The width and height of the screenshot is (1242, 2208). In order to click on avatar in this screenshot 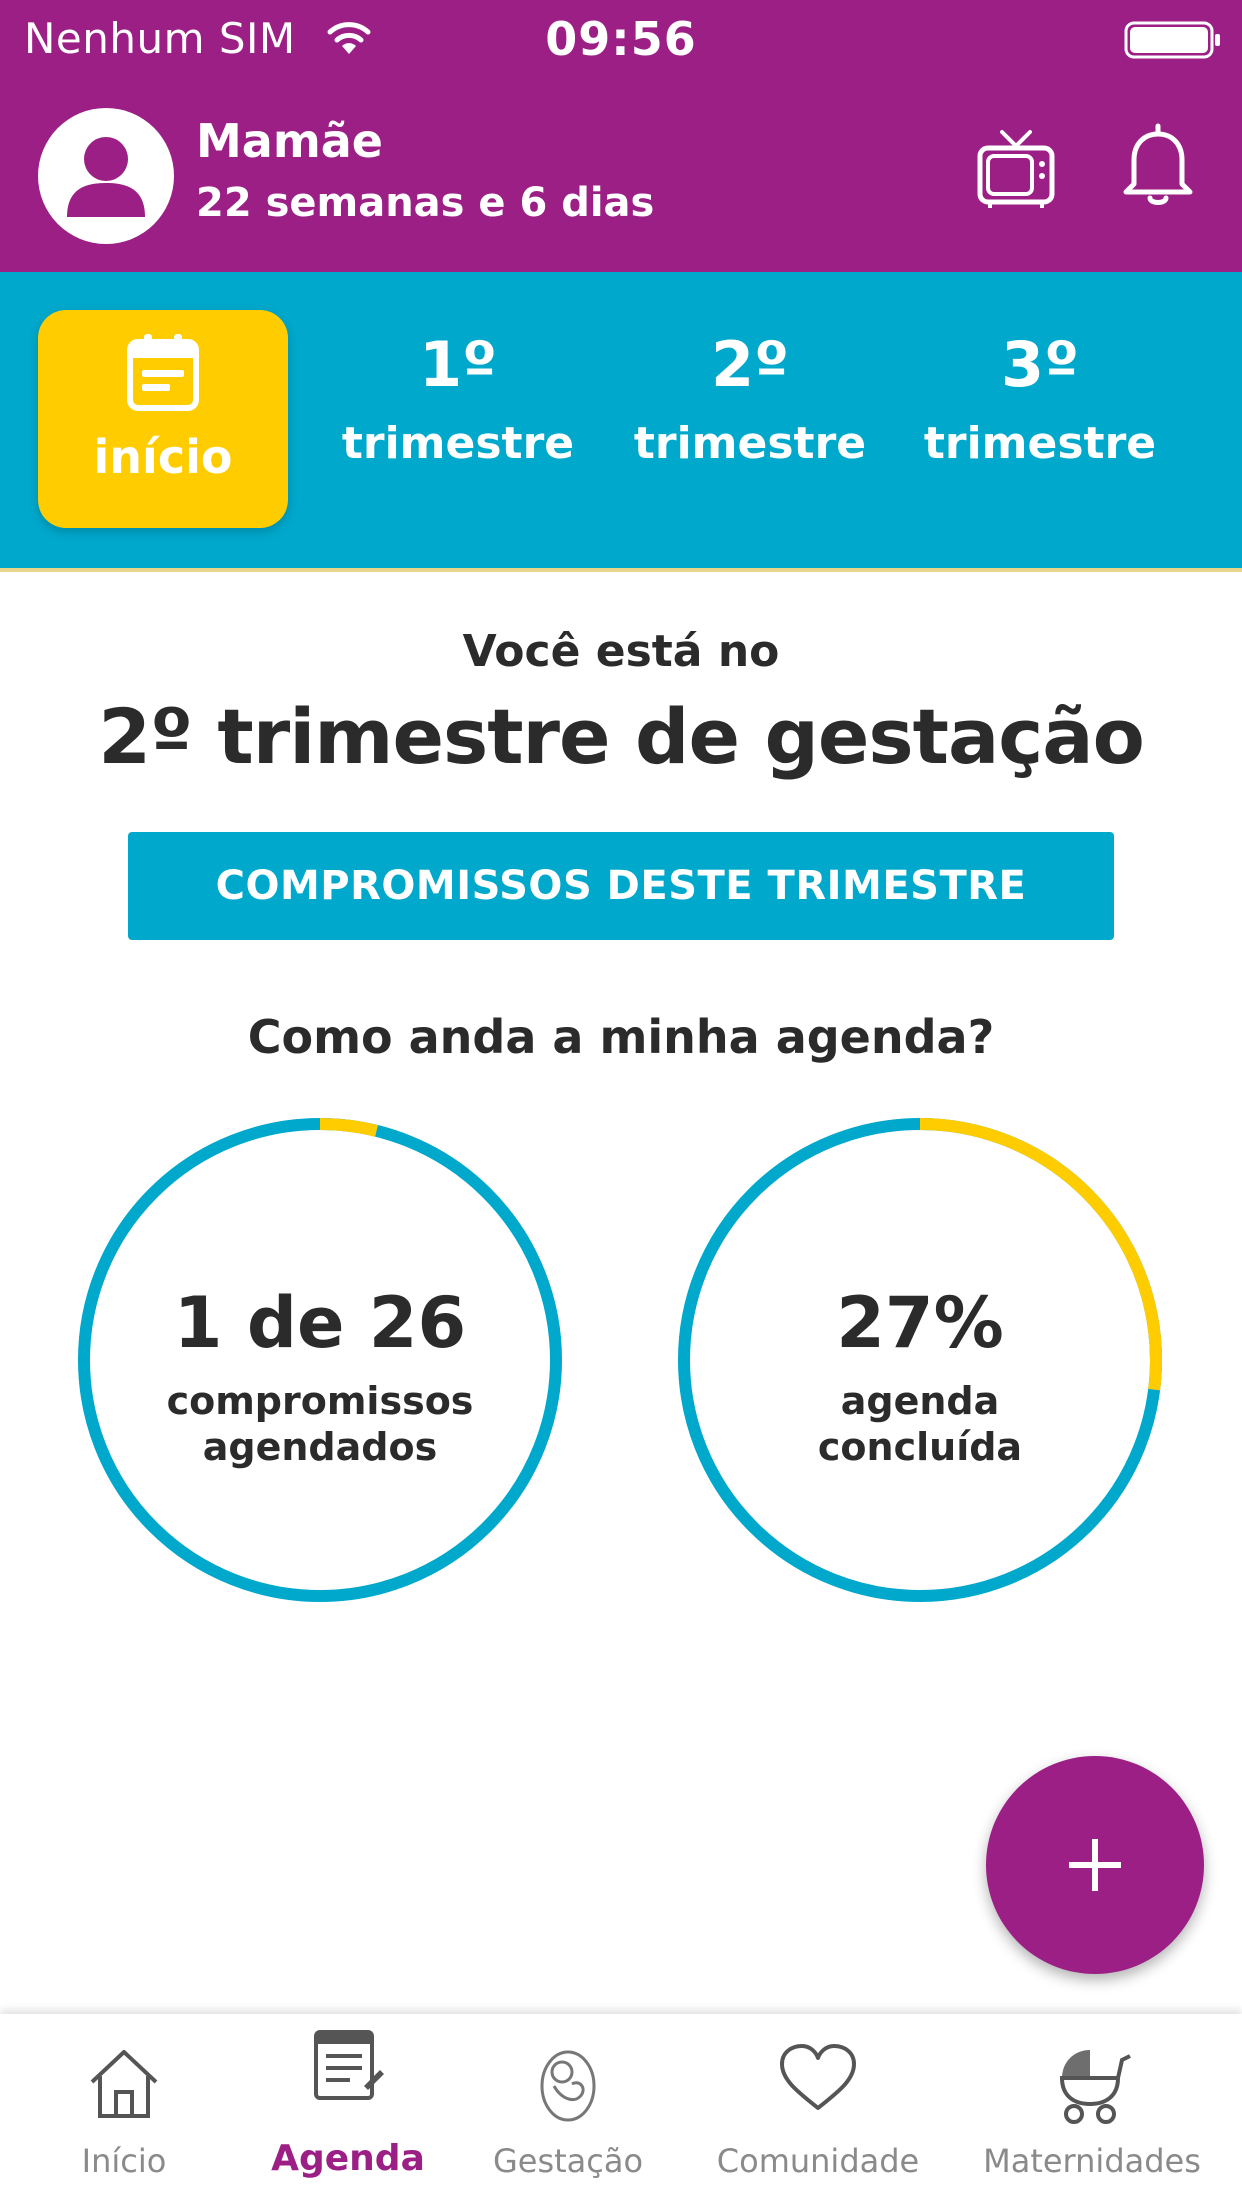, I will do `click(106, 176)`.